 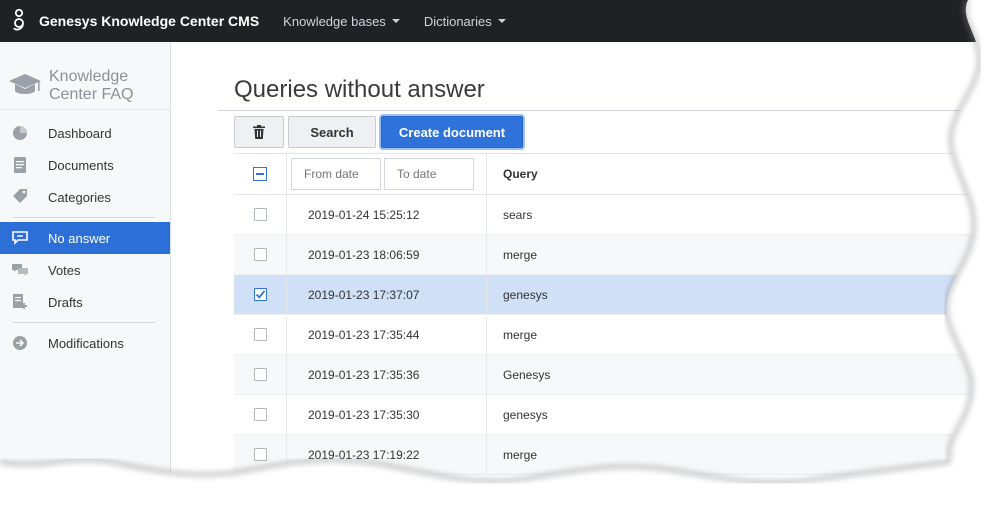 I want to click on sidebar-item-label: Dashboard, so click(x=80, y=133).